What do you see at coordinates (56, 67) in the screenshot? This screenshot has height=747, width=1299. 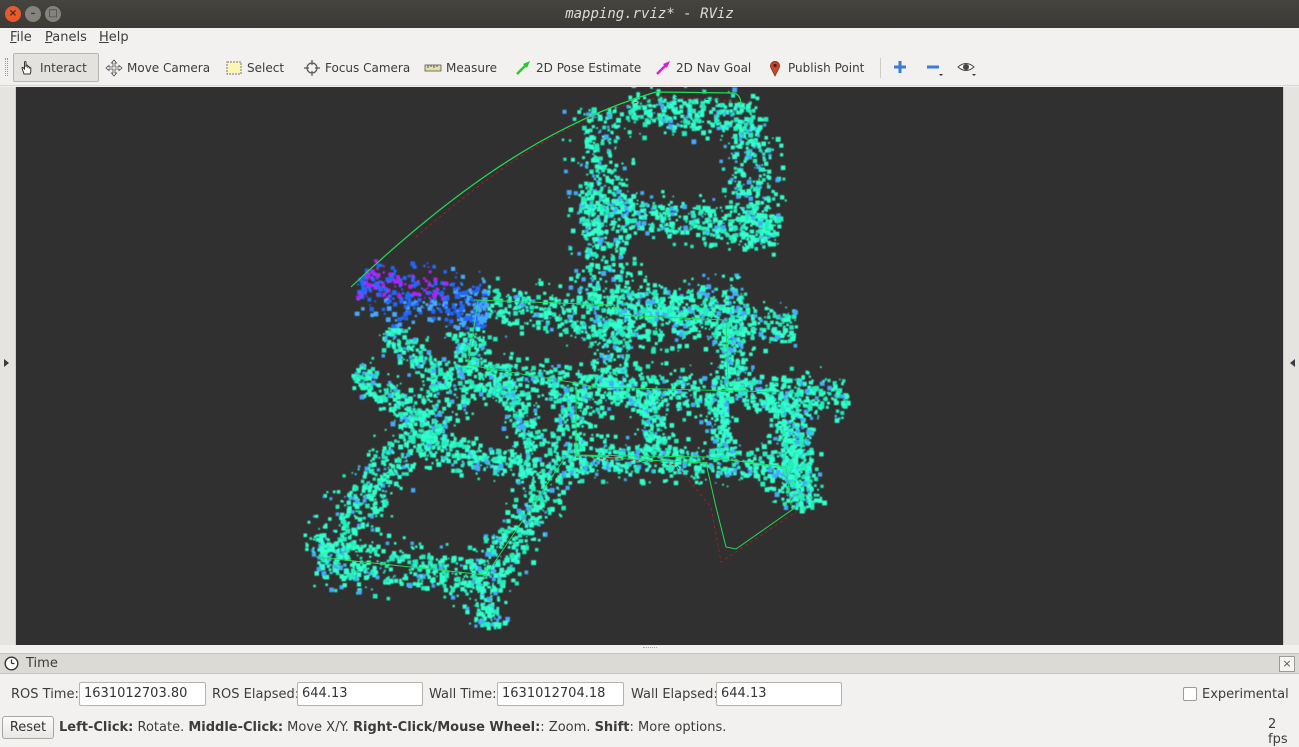 I see `tool-interact: Interact` at bounding box center [56, 67].